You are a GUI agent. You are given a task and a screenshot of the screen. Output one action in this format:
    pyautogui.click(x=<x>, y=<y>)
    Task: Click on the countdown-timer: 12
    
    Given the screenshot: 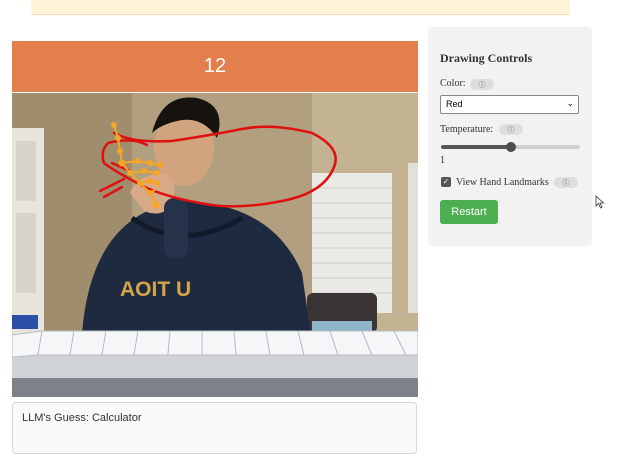 What is the action you would take?
    pyautogui.click(x=215, y=66)
    